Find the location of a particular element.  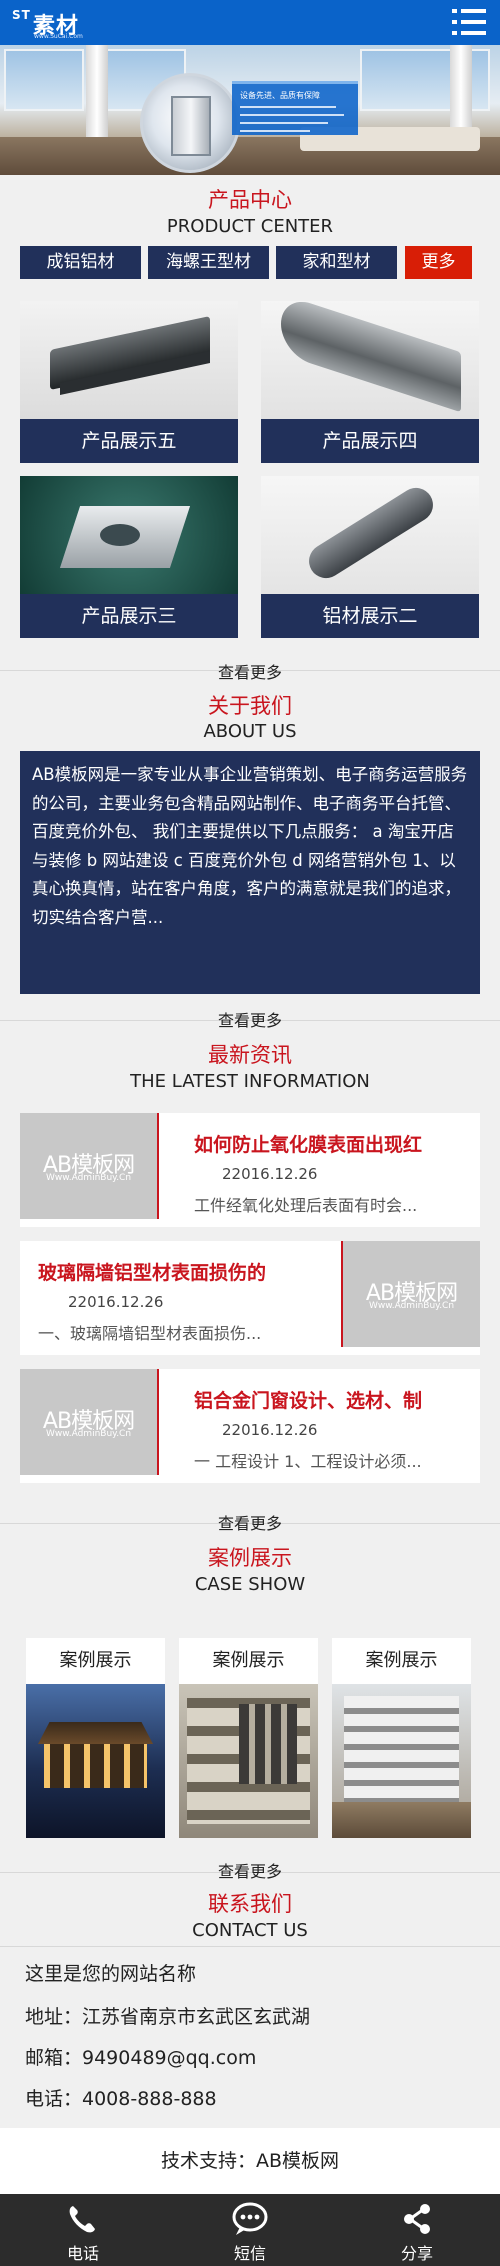

product-caption: 产品展示四 is located at coordinates (370, 441).